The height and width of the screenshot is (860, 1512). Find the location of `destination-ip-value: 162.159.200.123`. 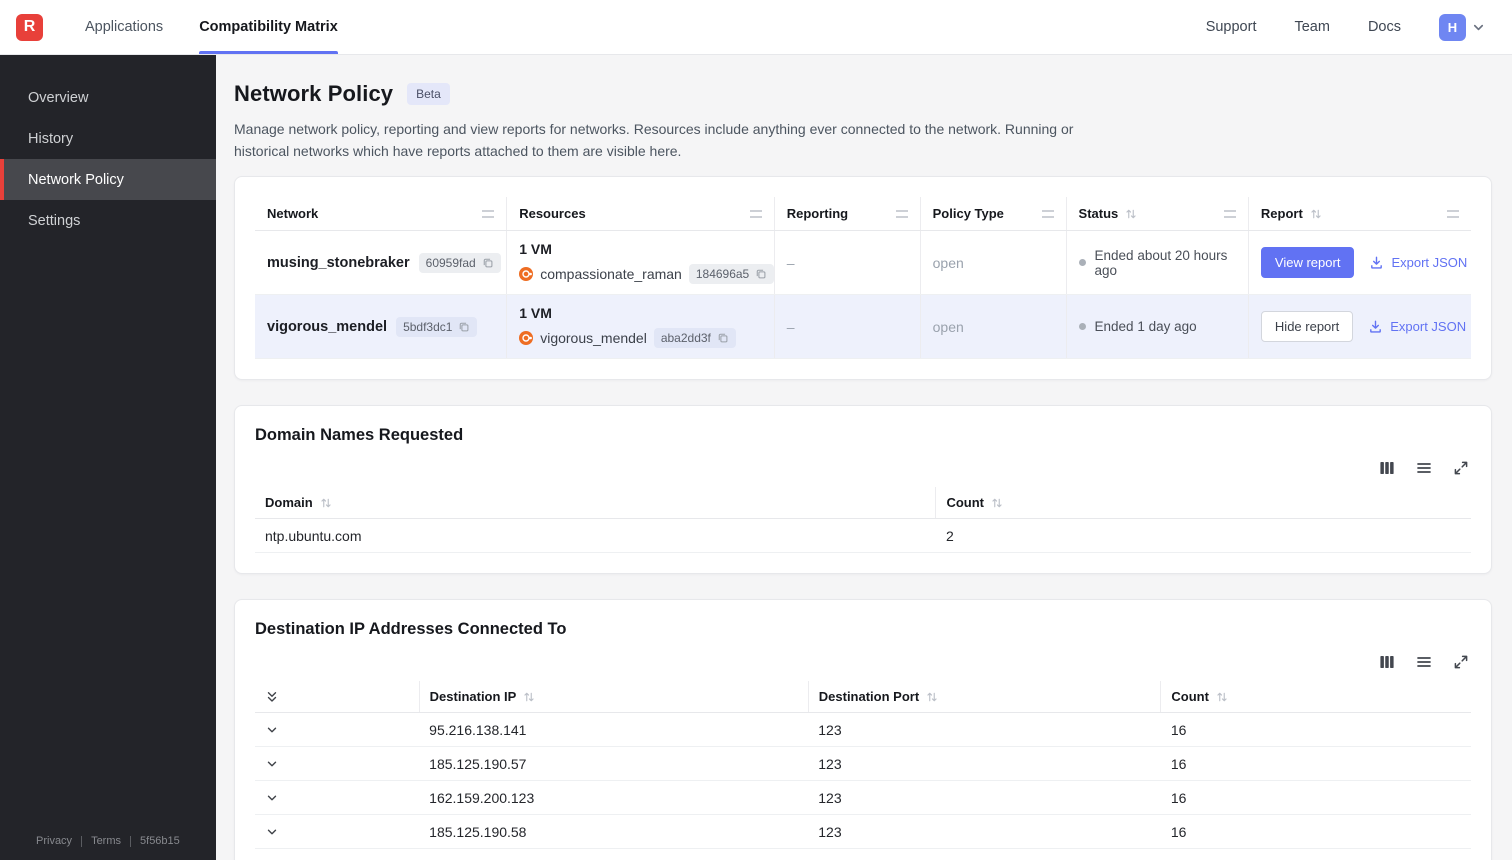

destination-ip-value: 162.159.200.123 is located at coordinates (614, 798).